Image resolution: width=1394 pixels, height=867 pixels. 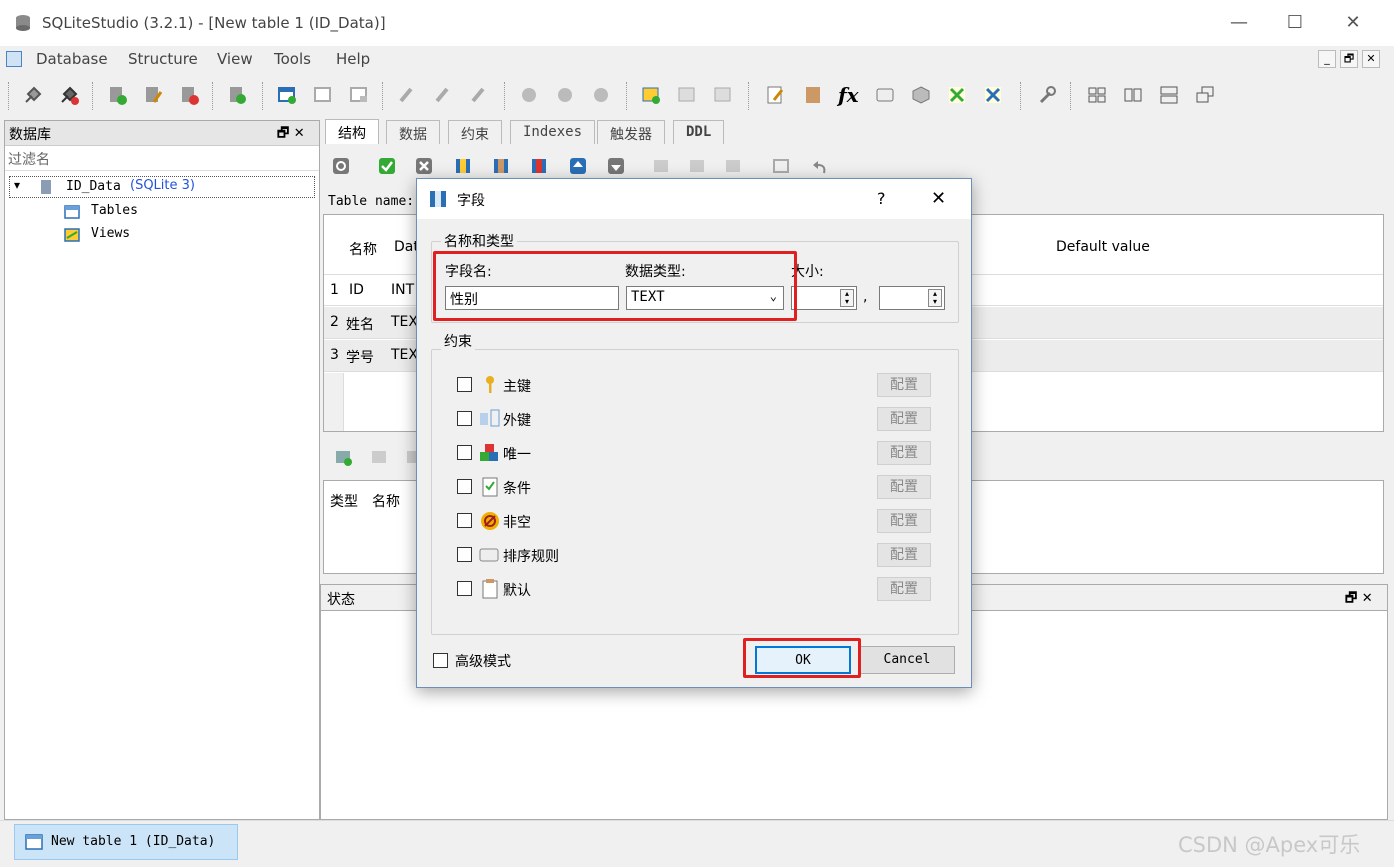 What do you see at coordinates (161, 212) in the screenshot?
I see `tree-item-tables: Tables` at bounding box center [161, 212].